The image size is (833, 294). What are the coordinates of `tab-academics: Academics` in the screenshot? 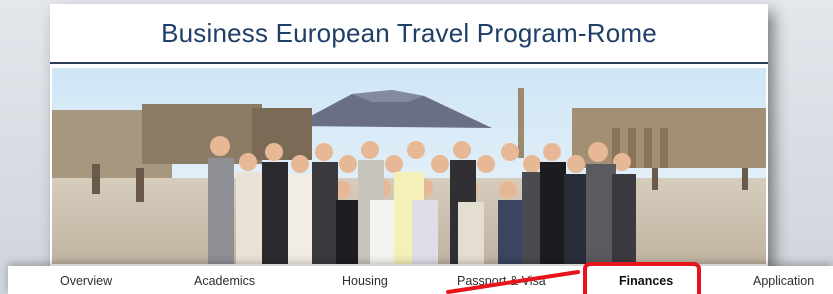 It's located at (224, 281).